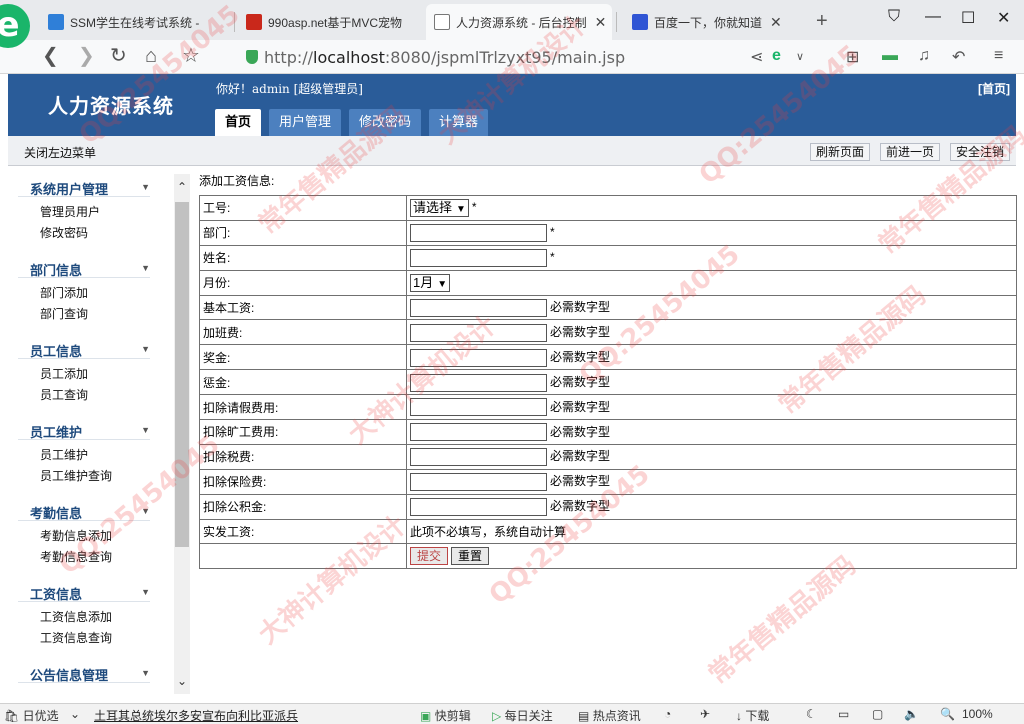 The height and width of the screenshot is (724, 1024). Describe the element at coordinates (1003, 18) in the screenshot. I see `close-window-icon: ✕` at that location.